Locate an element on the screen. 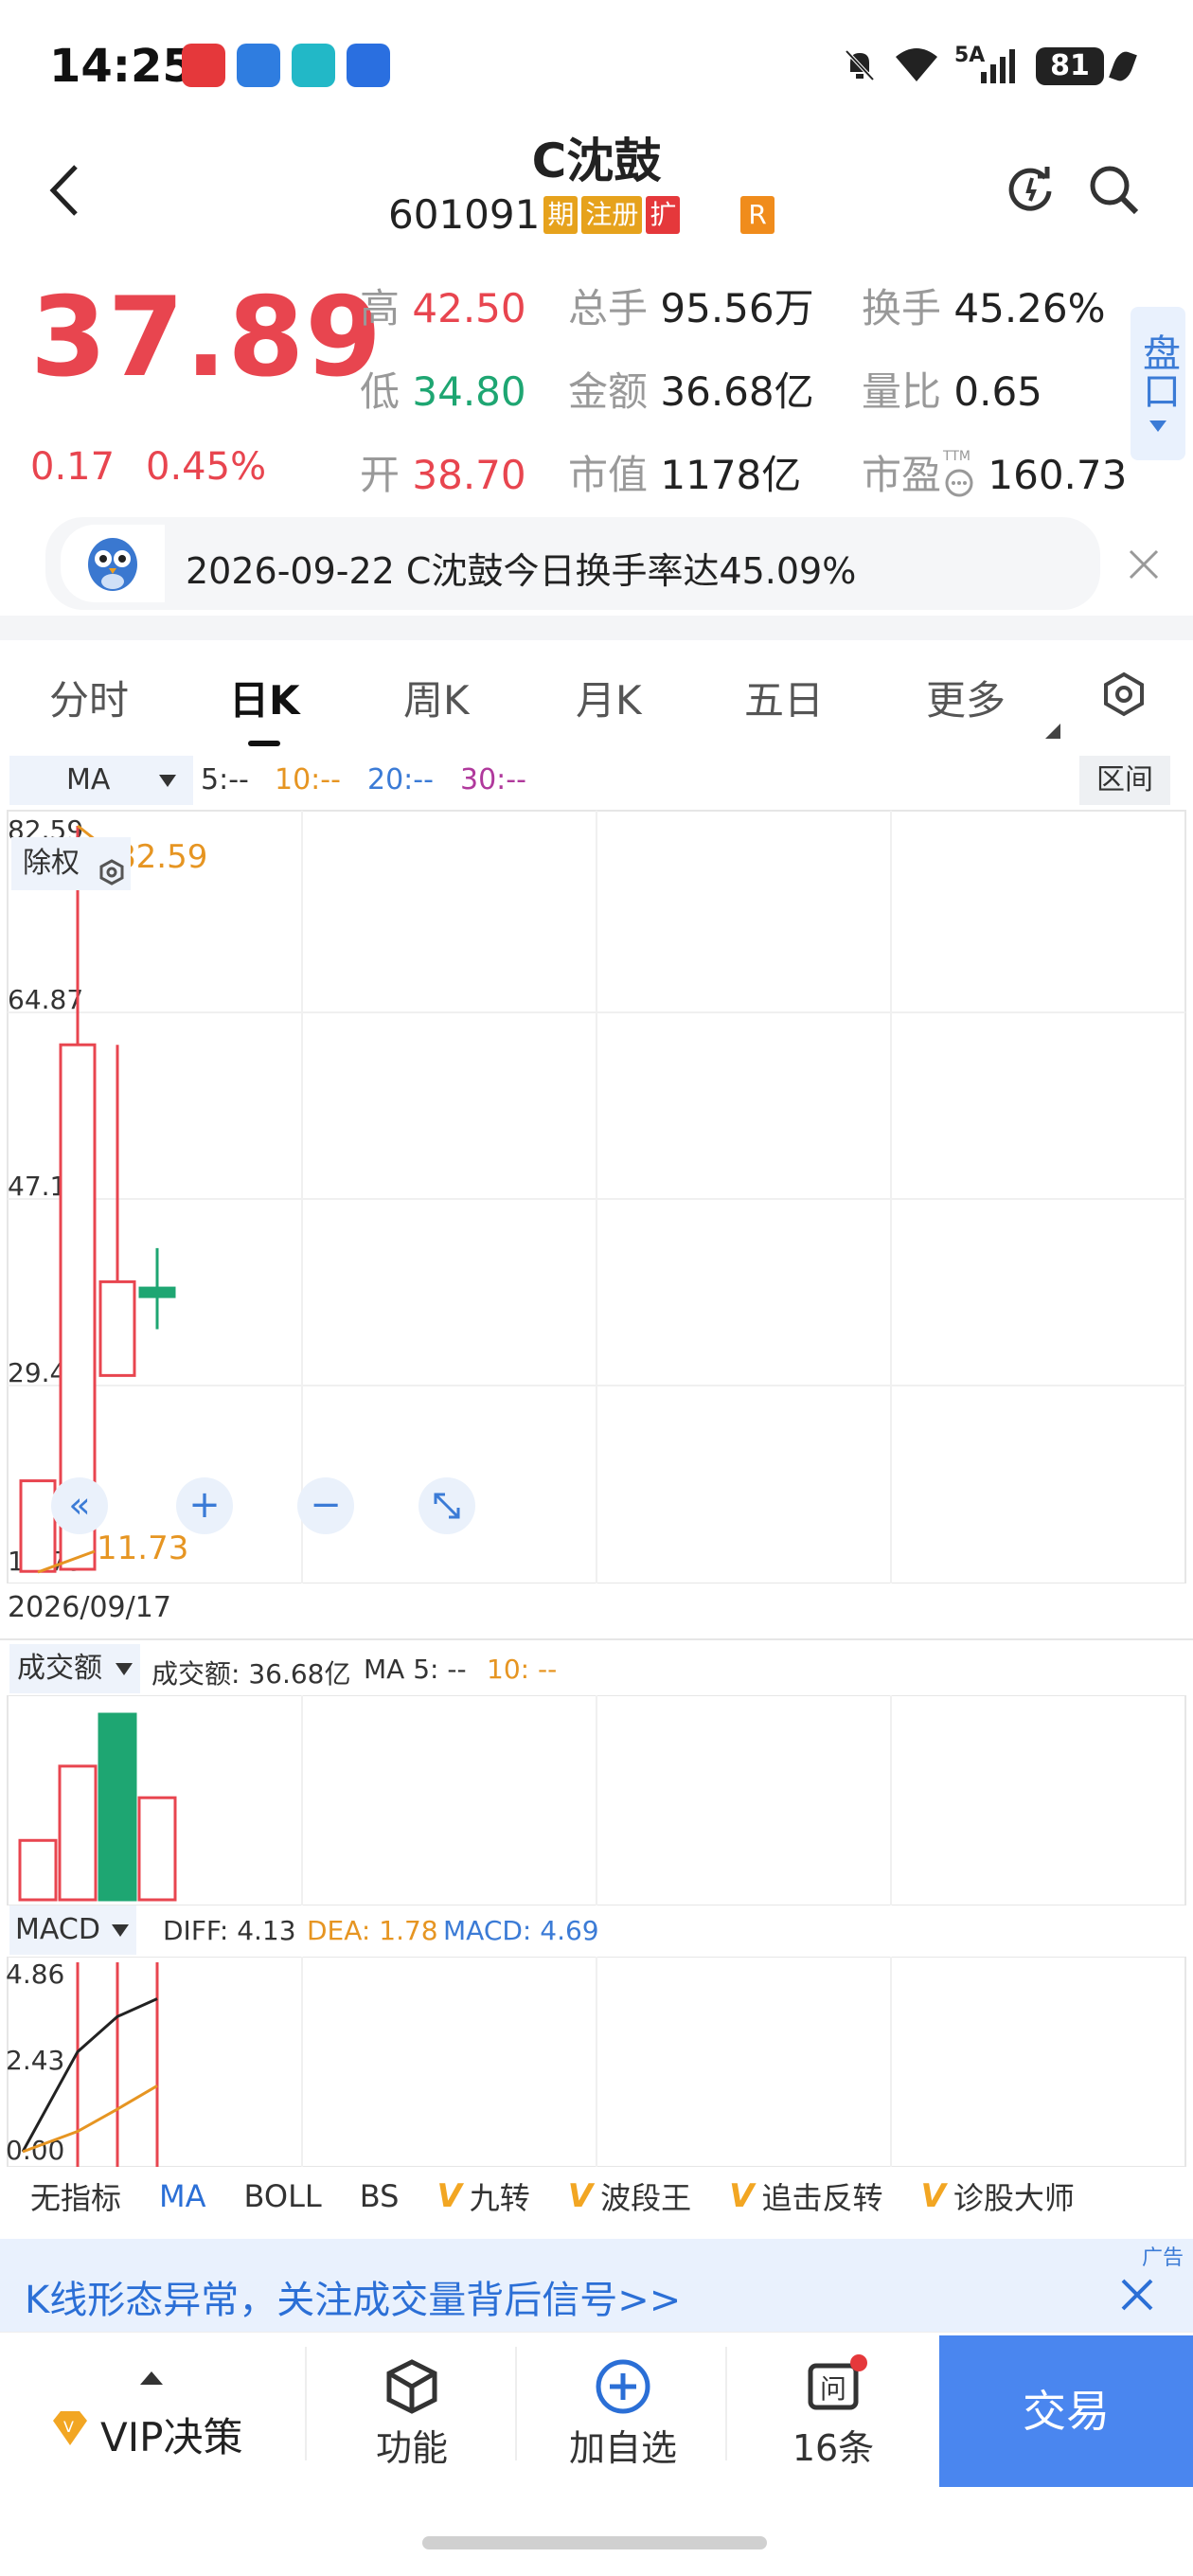 This screenshot has width=1193, height=2576. indicator-item: V 波段王 is located at coordinates (629, 2196).